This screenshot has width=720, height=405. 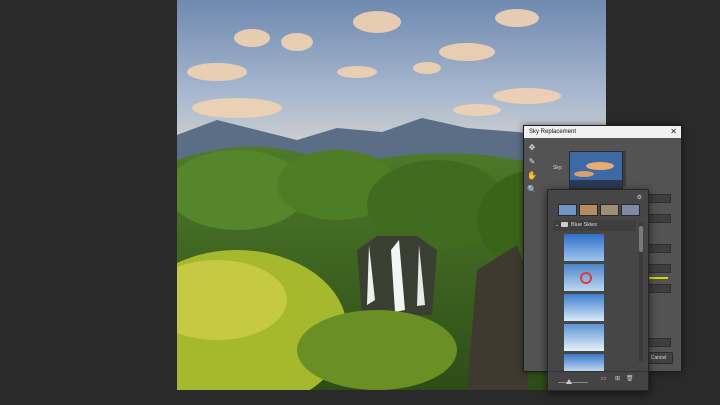 What do you see at coordinates (557, 225) in the screenshot?
I see `chevron-down-icon: ⌄` at bounding box center [557, 225].